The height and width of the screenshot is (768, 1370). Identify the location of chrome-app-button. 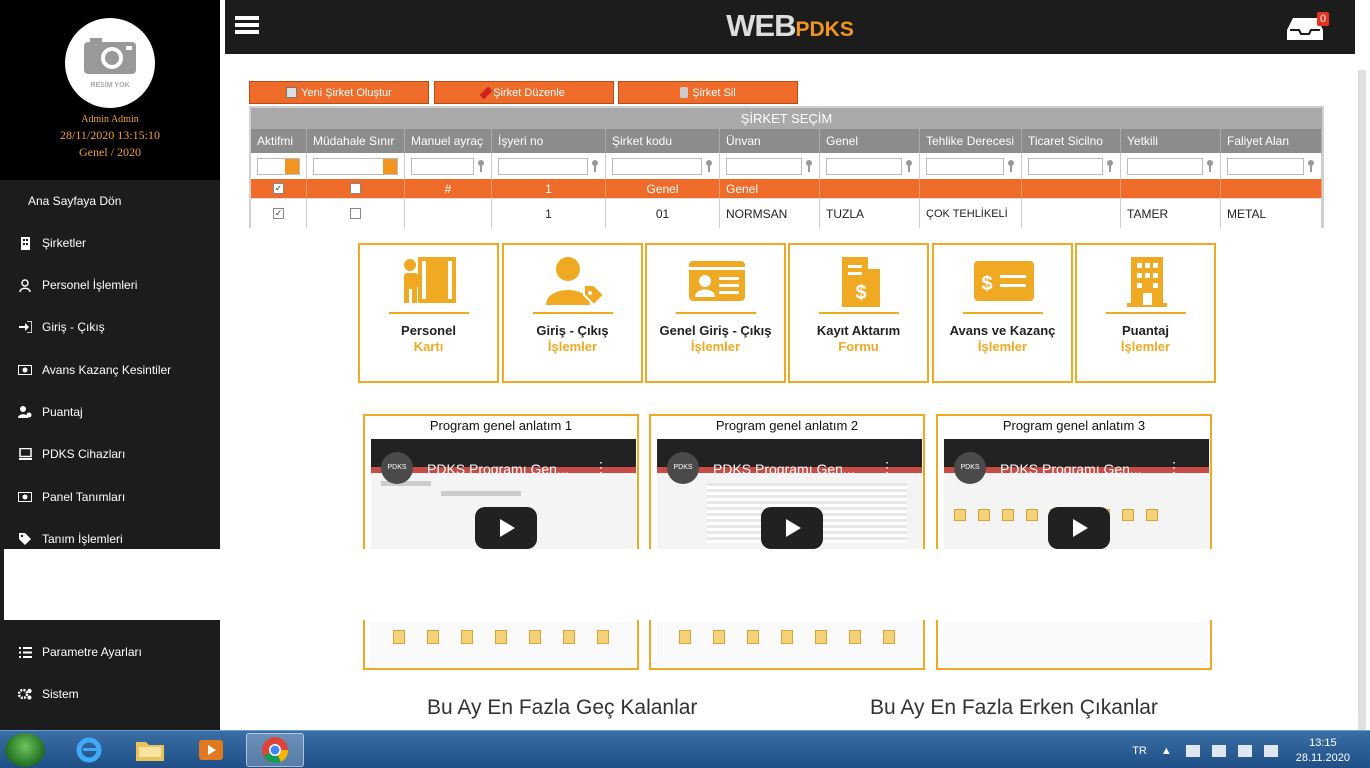
(275, 750).